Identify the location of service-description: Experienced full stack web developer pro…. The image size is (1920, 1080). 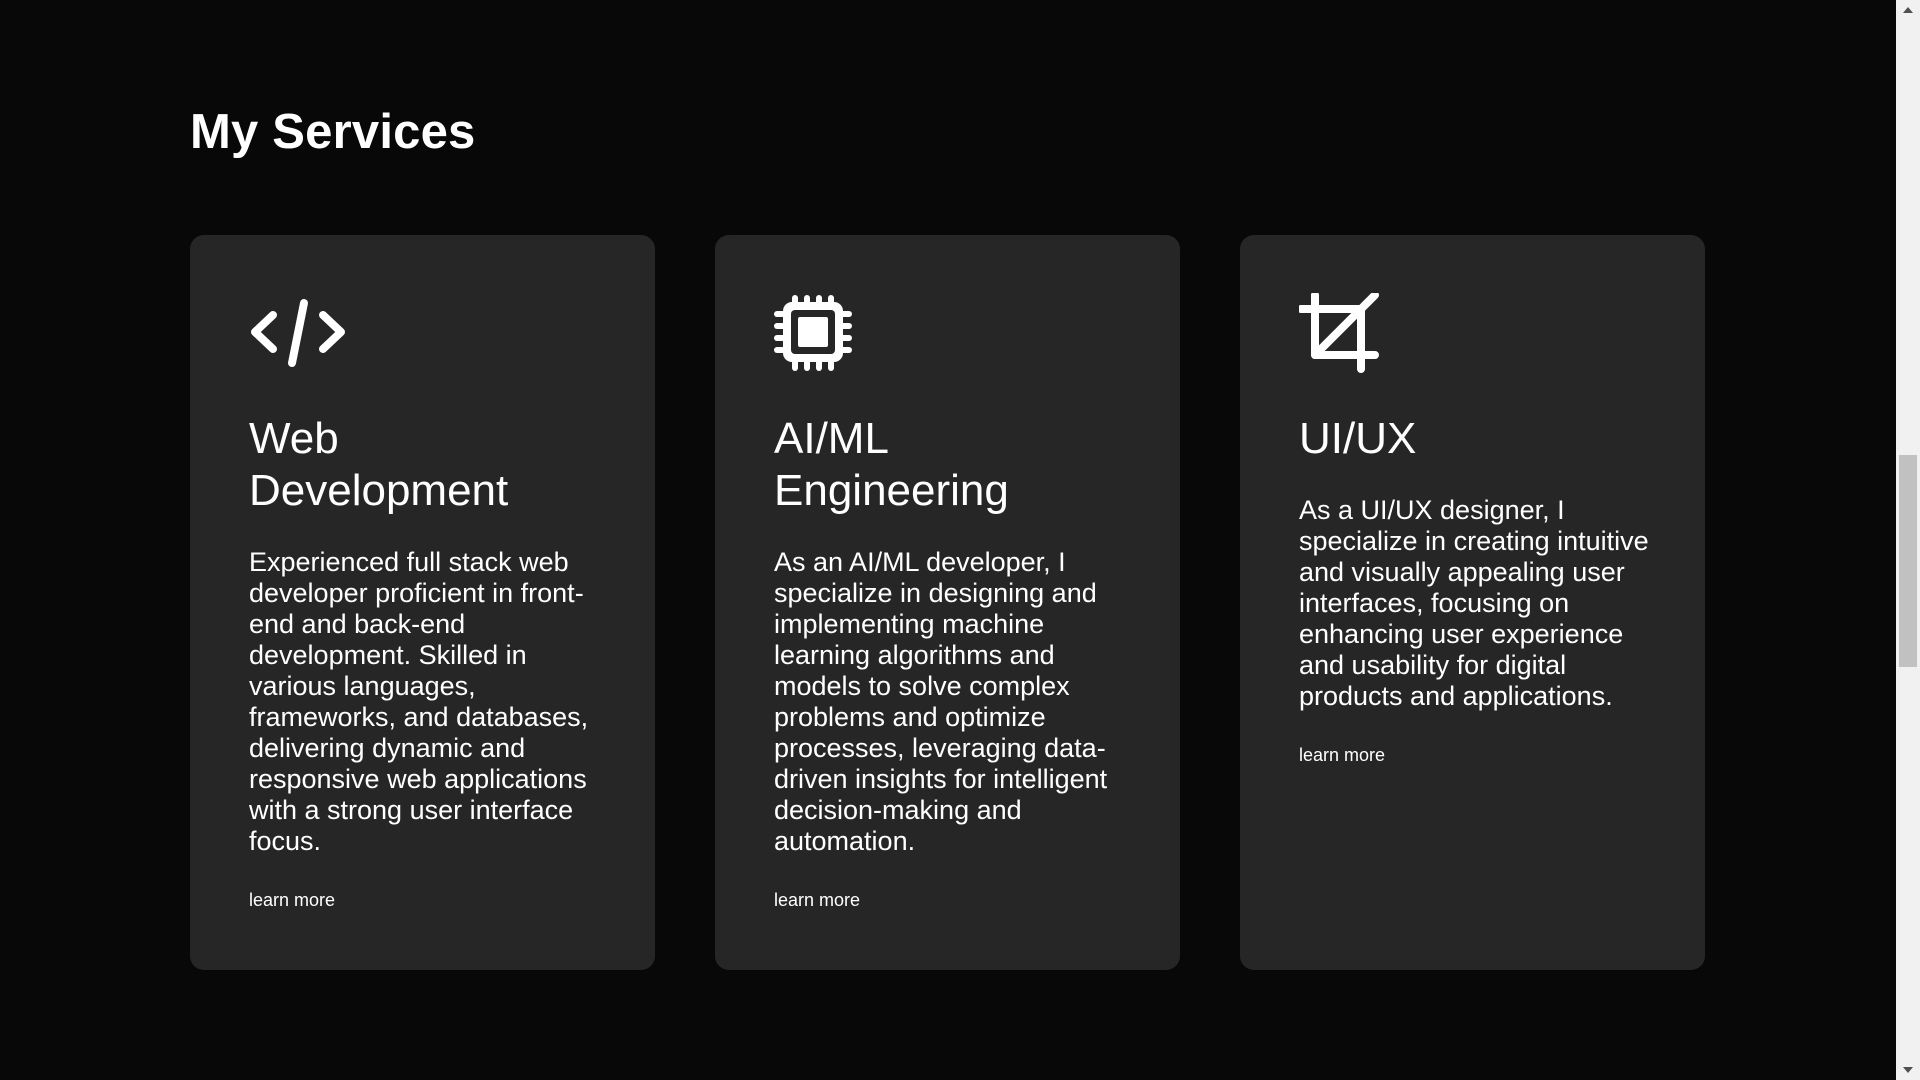
(419, 701).